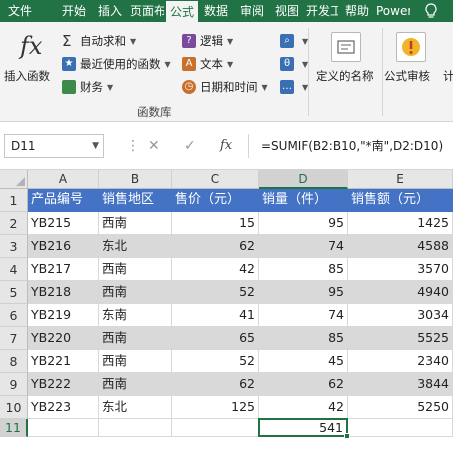 Image resolution: width=453 pixels, height=449 pixels. What do you see at coordinates (350, 146) in the screenshot?
I see `formula-input: =SUMIF(B2:B10,"*南",D2:D10)` at bounding box center [350, 146].